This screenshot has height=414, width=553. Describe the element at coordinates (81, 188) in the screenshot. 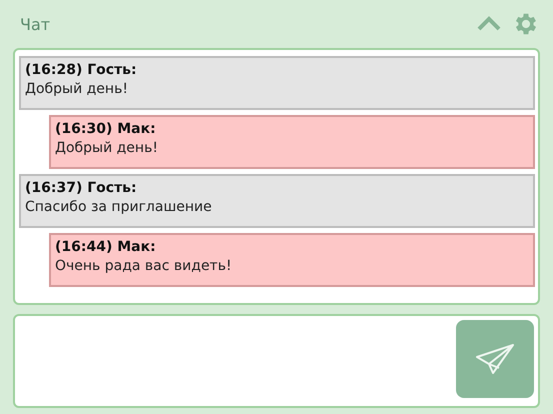

I see `message-header: (16:37) Гость:` at that location.